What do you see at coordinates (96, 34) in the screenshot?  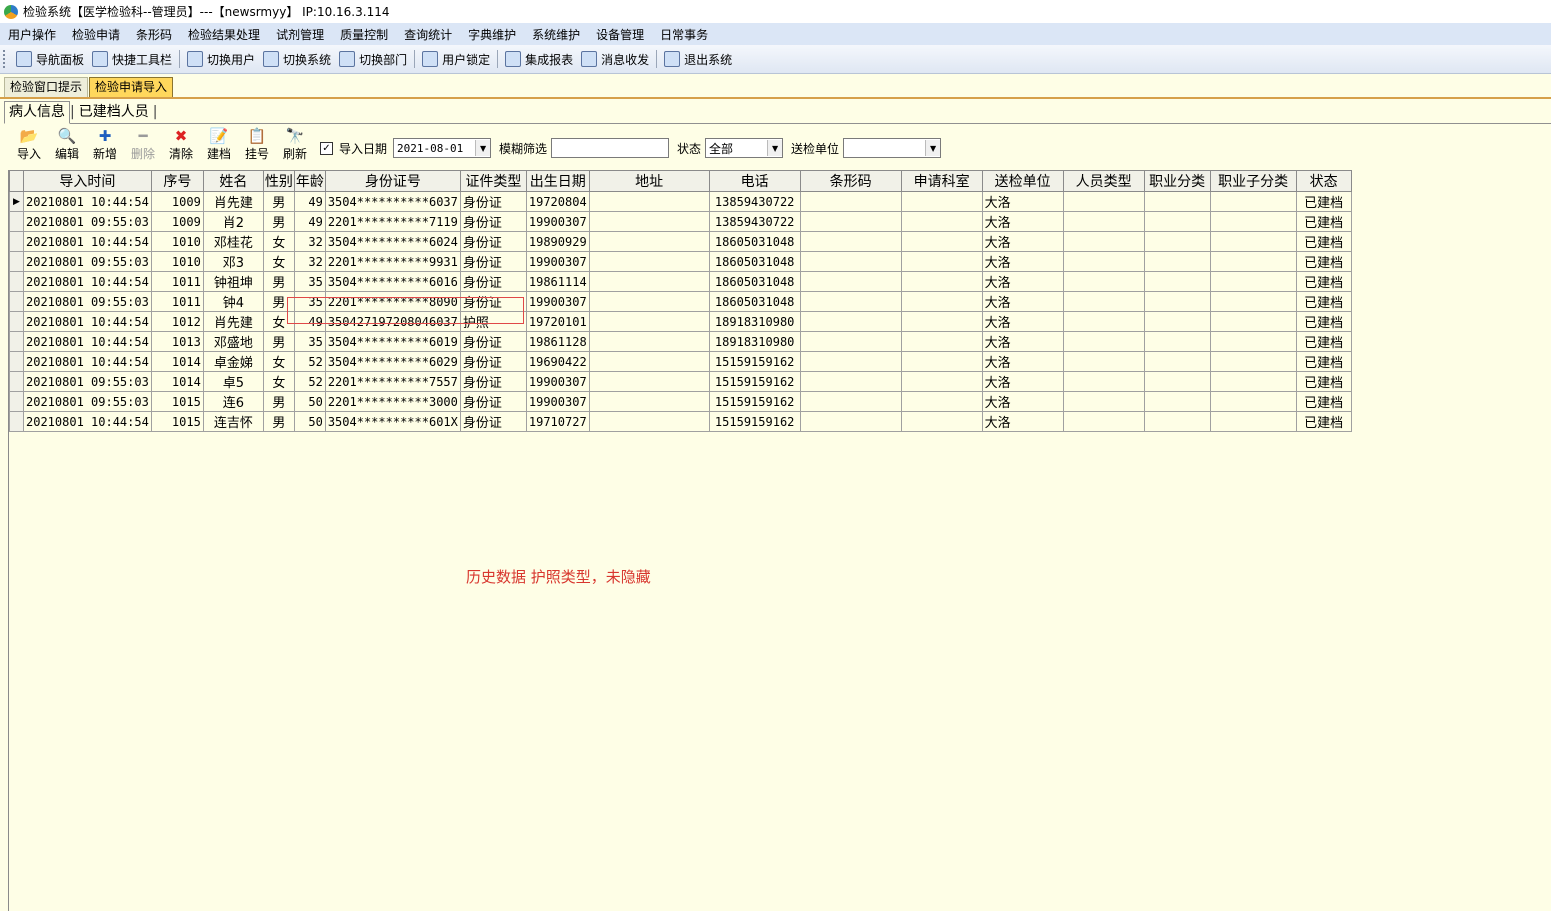 I see `menu-item-1: 检验申请` at bounding box center [96, 34].